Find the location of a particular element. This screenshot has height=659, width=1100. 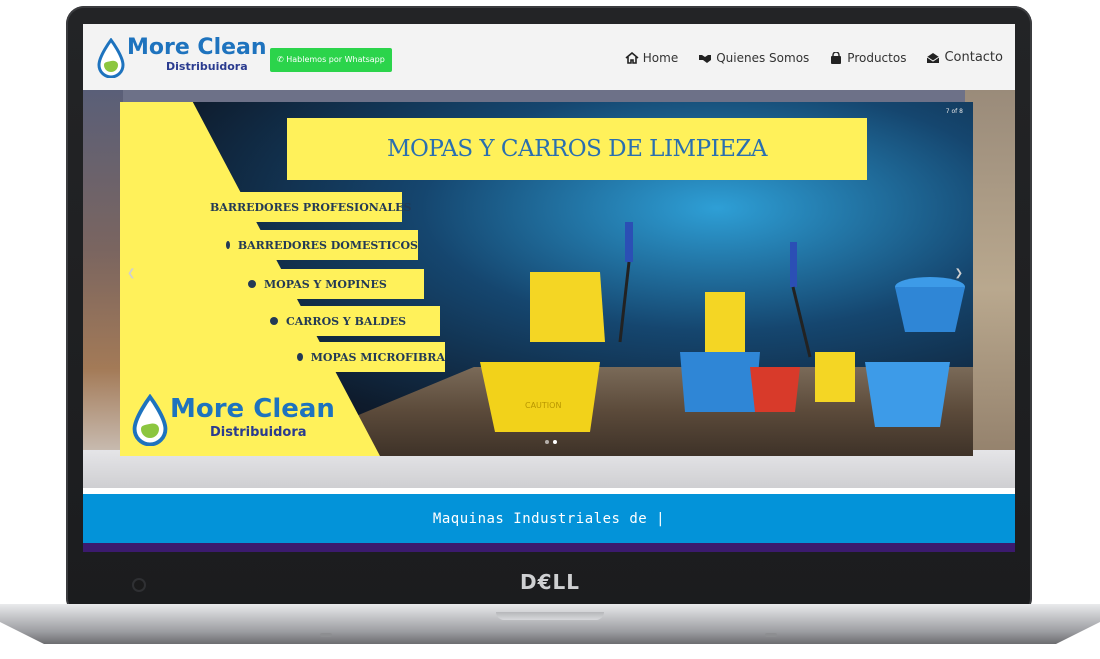

slide-bullet: MOPAS Y MOPINES is located at coordinates (331, 284).